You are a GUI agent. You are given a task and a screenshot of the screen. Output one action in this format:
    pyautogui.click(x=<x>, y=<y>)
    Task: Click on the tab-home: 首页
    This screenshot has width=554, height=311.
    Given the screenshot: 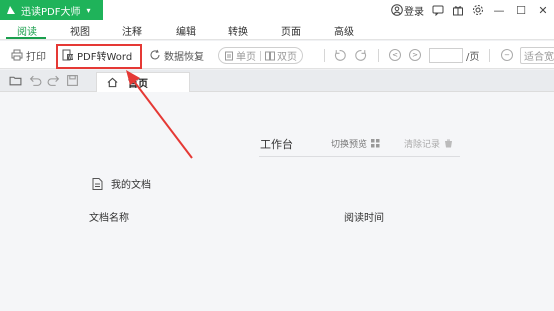 What is the action you would take?
    pyautogui.click(x=143, y=82)
    